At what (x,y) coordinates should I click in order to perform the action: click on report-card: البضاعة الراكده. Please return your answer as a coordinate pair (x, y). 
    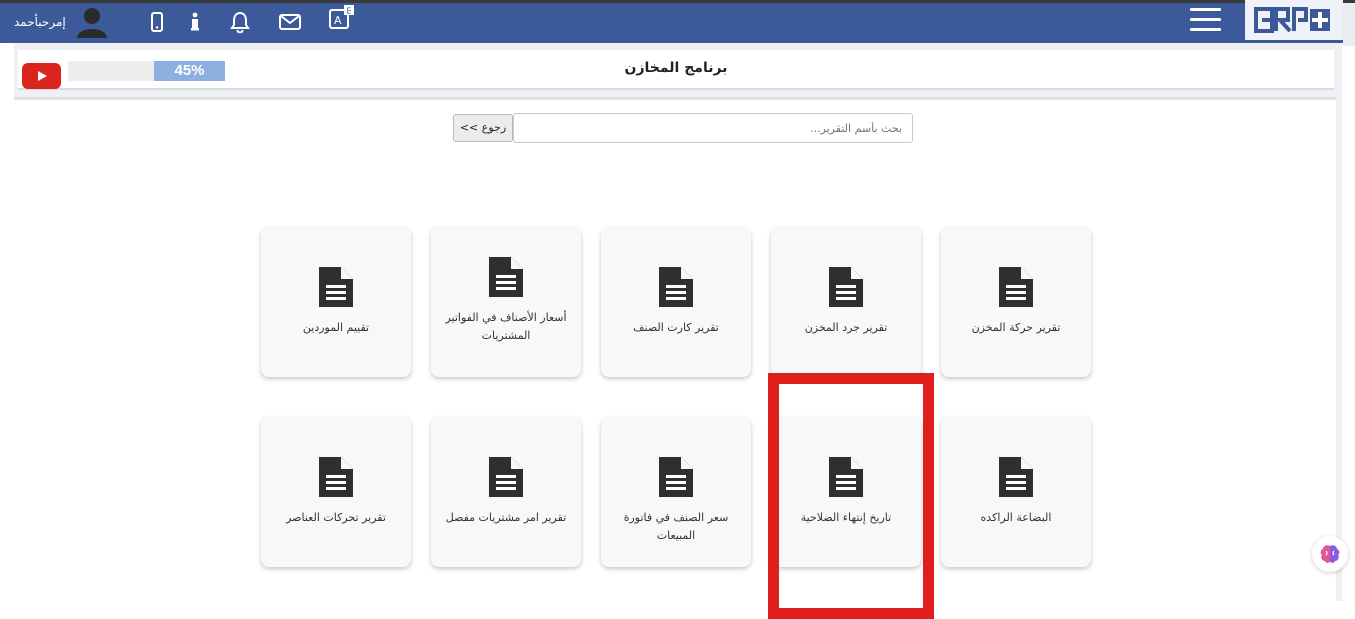
    Looking at the image, I should click on (1016, 492).